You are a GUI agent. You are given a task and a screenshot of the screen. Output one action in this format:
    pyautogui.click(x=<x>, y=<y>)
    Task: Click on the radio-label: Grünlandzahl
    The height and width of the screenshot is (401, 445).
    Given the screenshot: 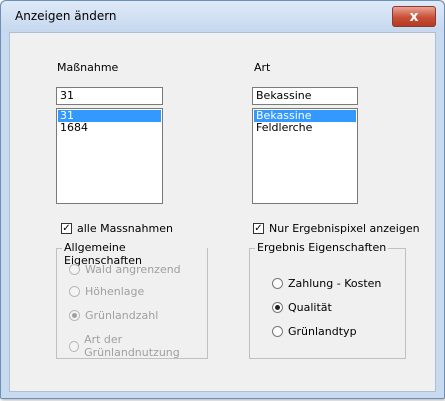 What is the action you would take?
    pyautogui.click(x=122, y=315)
    